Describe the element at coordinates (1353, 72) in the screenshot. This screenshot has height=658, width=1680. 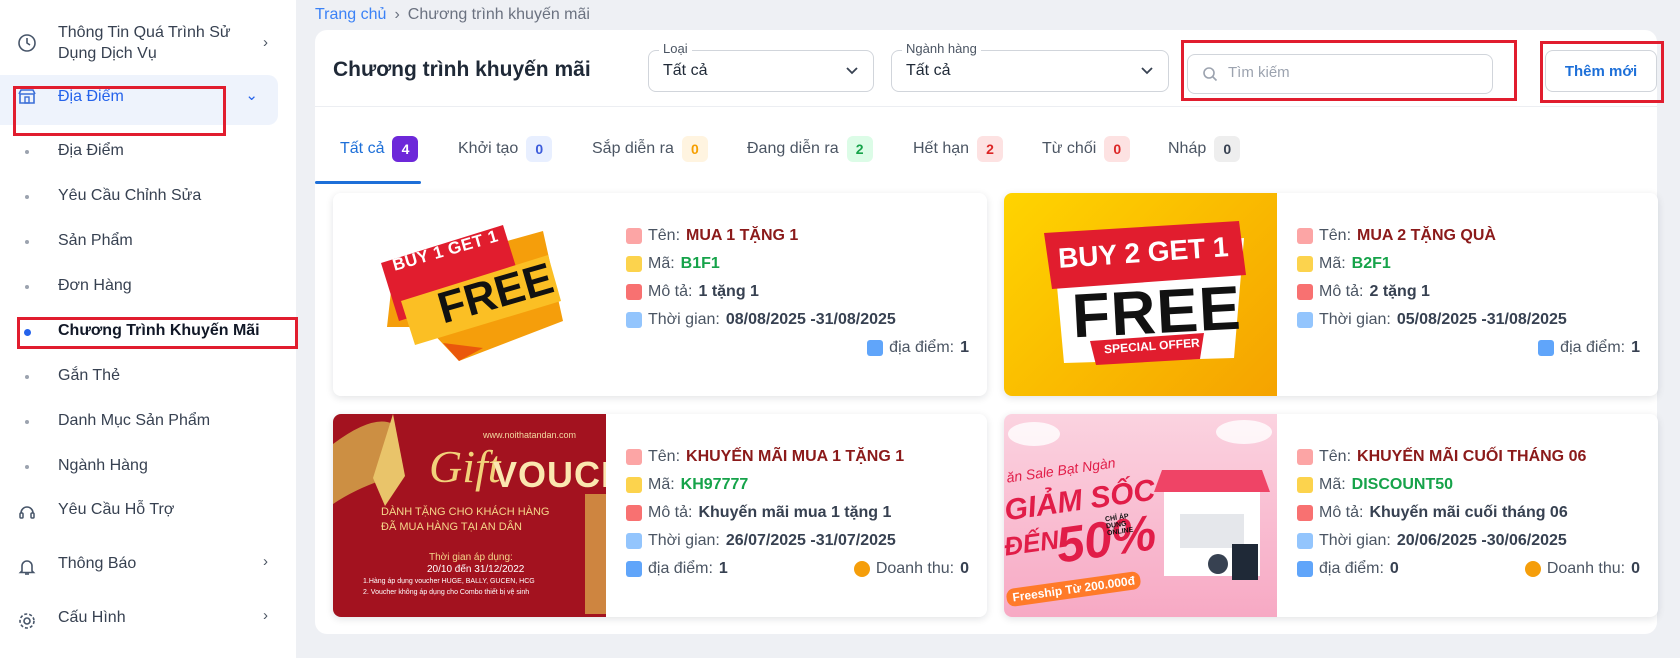
I see `search-input` at that location.